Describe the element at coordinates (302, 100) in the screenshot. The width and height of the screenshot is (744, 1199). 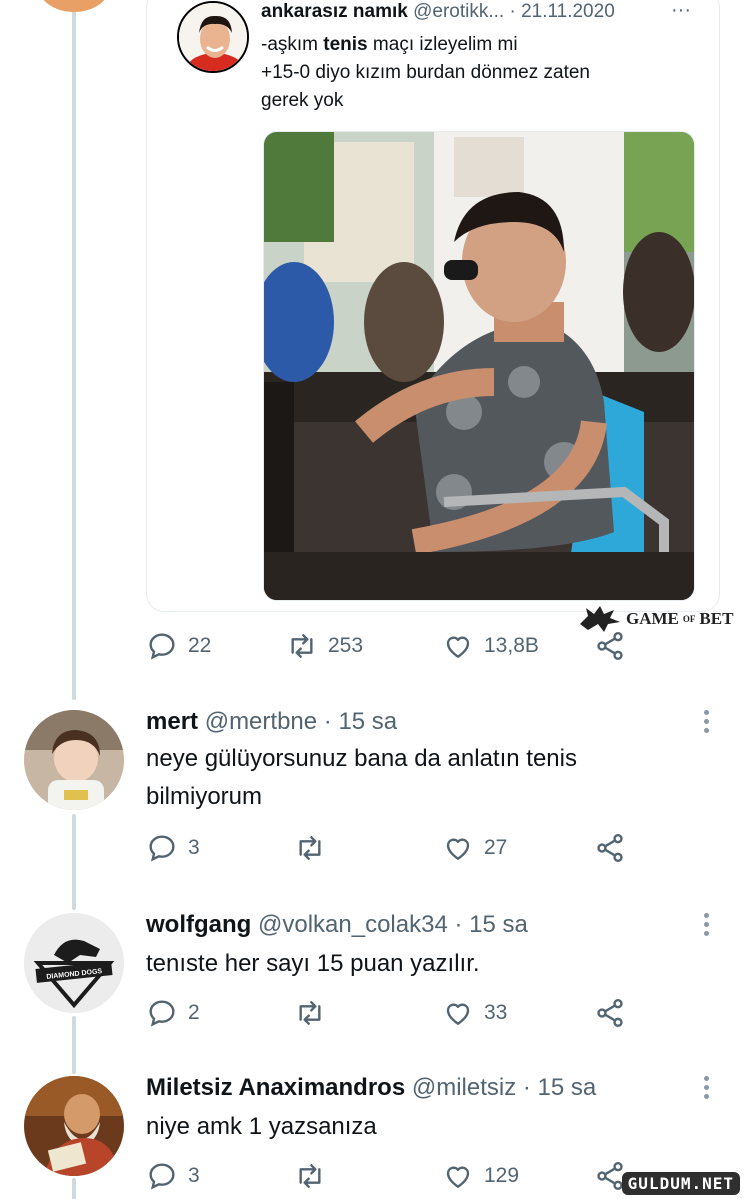
I see `text: gerek yok` at that location.